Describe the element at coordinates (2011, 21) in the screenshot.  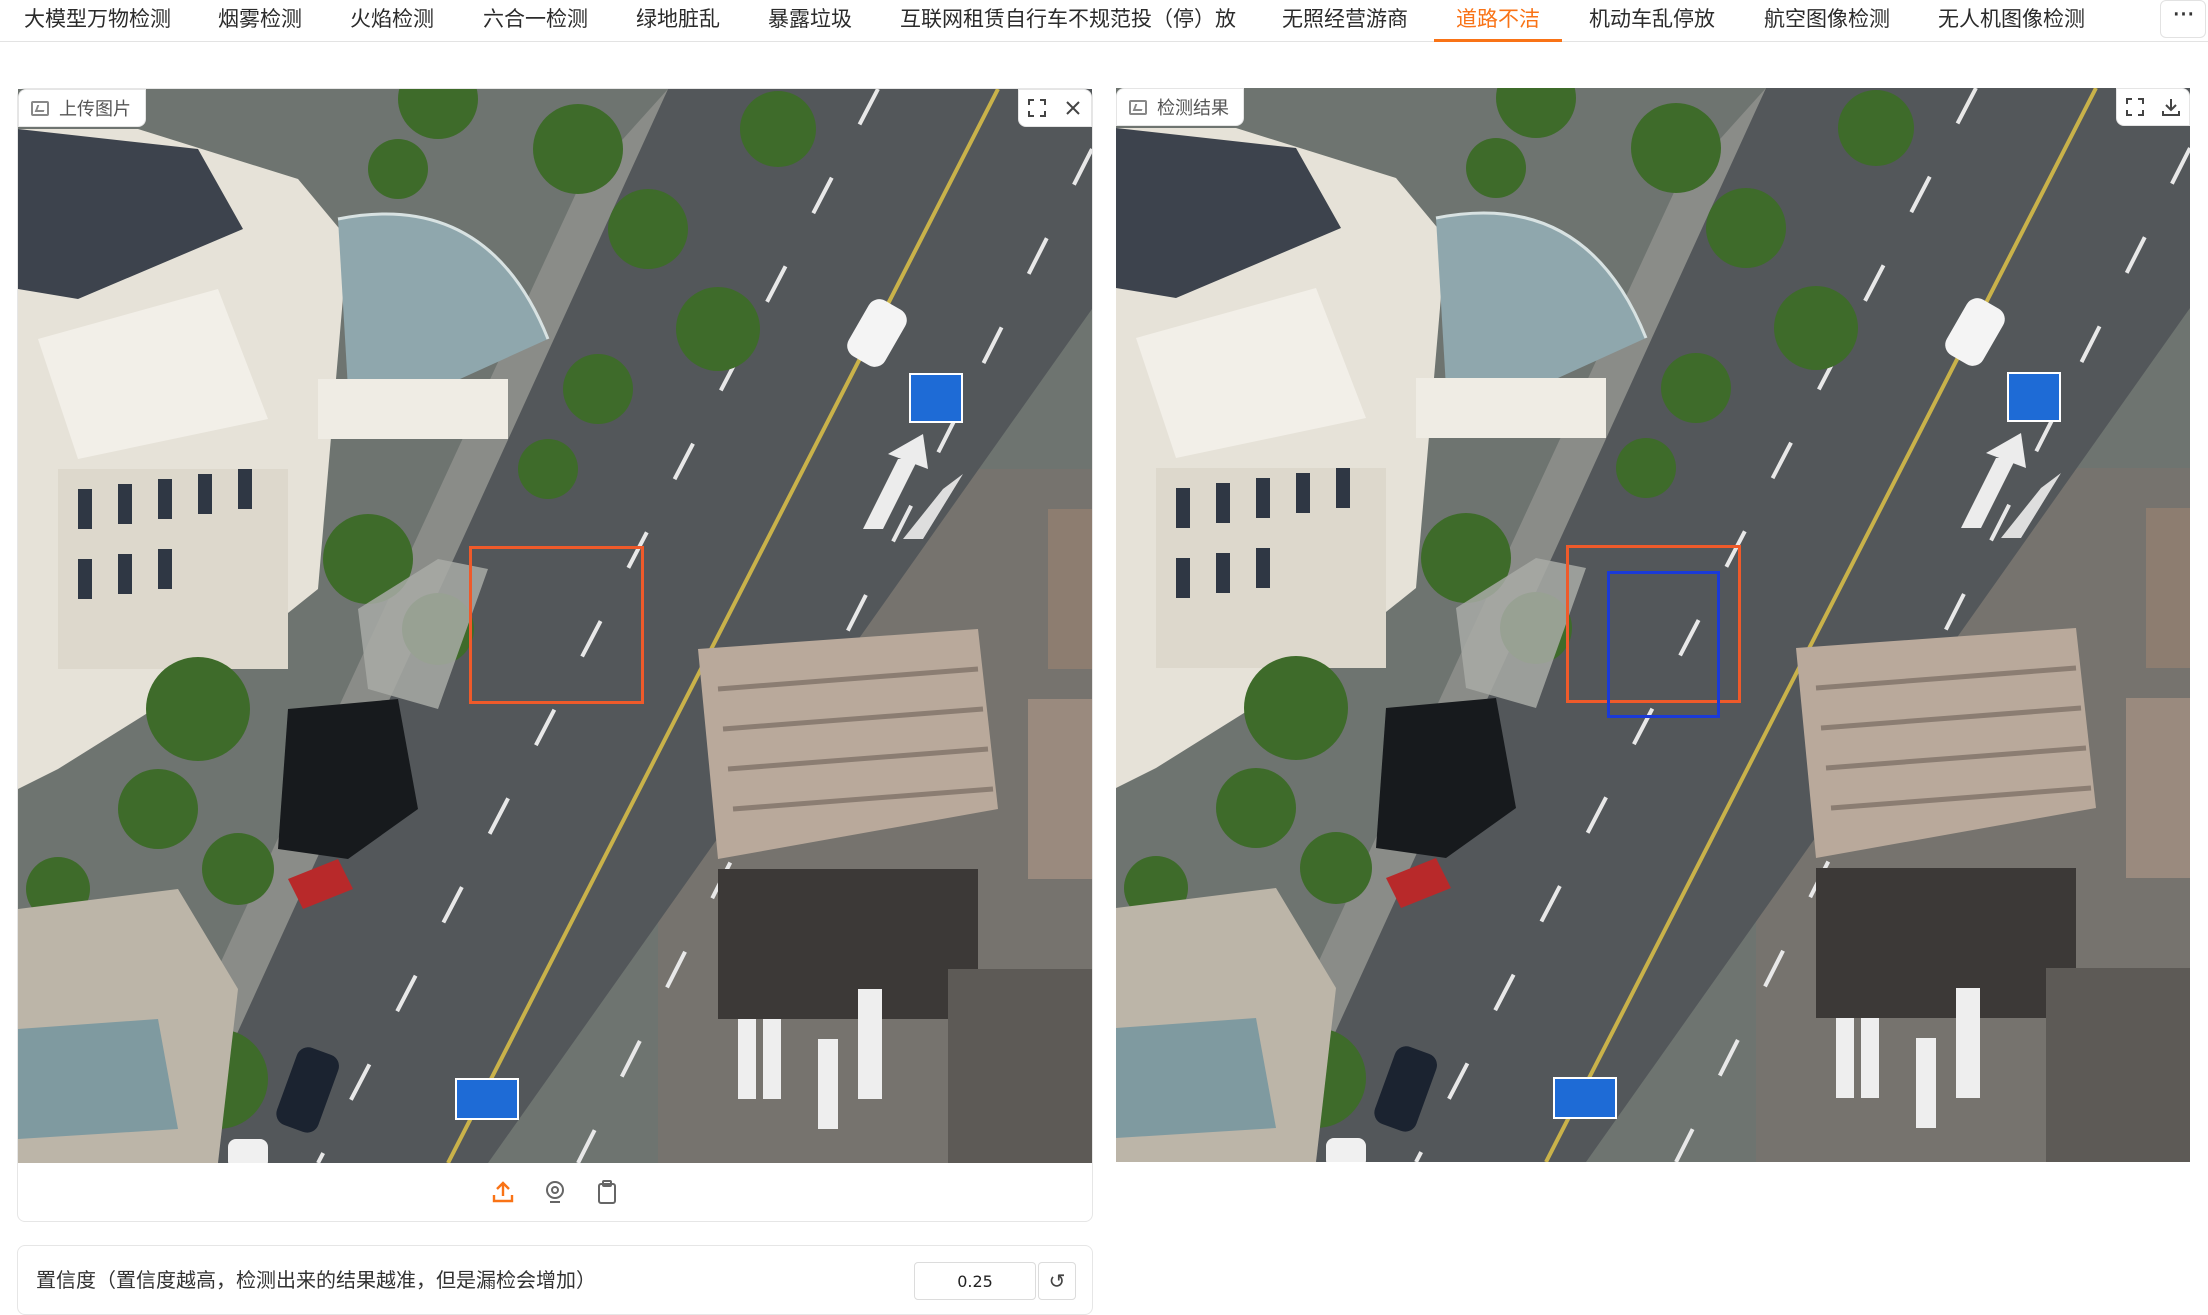
I see `tab-drone-image: 无人机图像检测` at that location.